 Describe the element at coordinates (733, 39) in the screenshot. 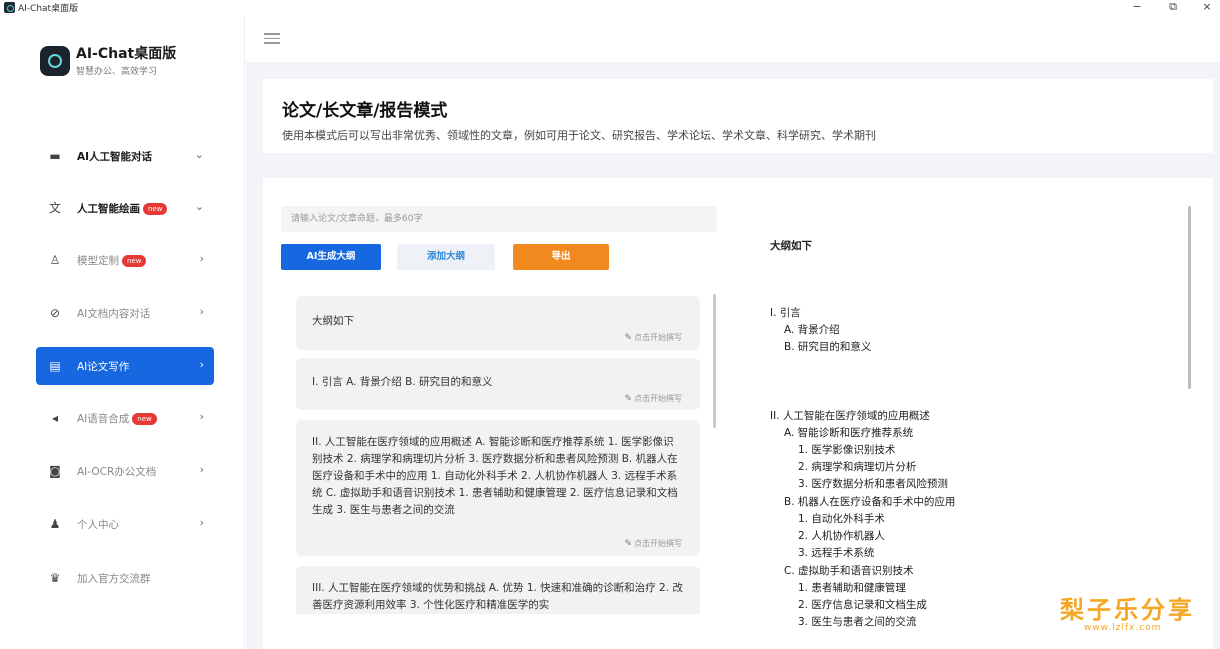

I see `top-bar` at that location.